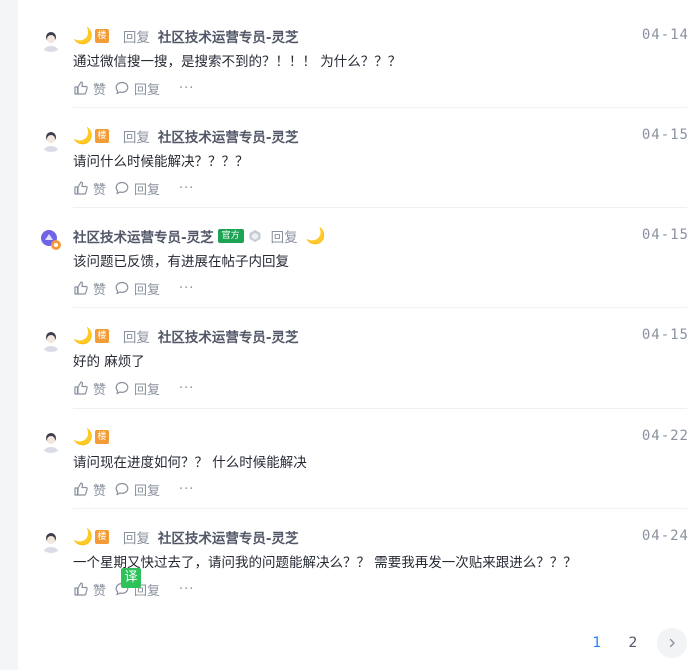 The width and height of the screenshot is (697, 670). What do you see at coordinates (665, 536) in the screenshot?
I see `comment-date: 04-24` at bounding box center [665, 536].